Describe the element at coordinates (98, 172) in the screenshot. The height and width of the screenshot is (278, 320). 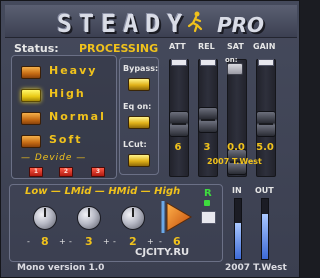
I see `divide-button-3: 3` at that location.